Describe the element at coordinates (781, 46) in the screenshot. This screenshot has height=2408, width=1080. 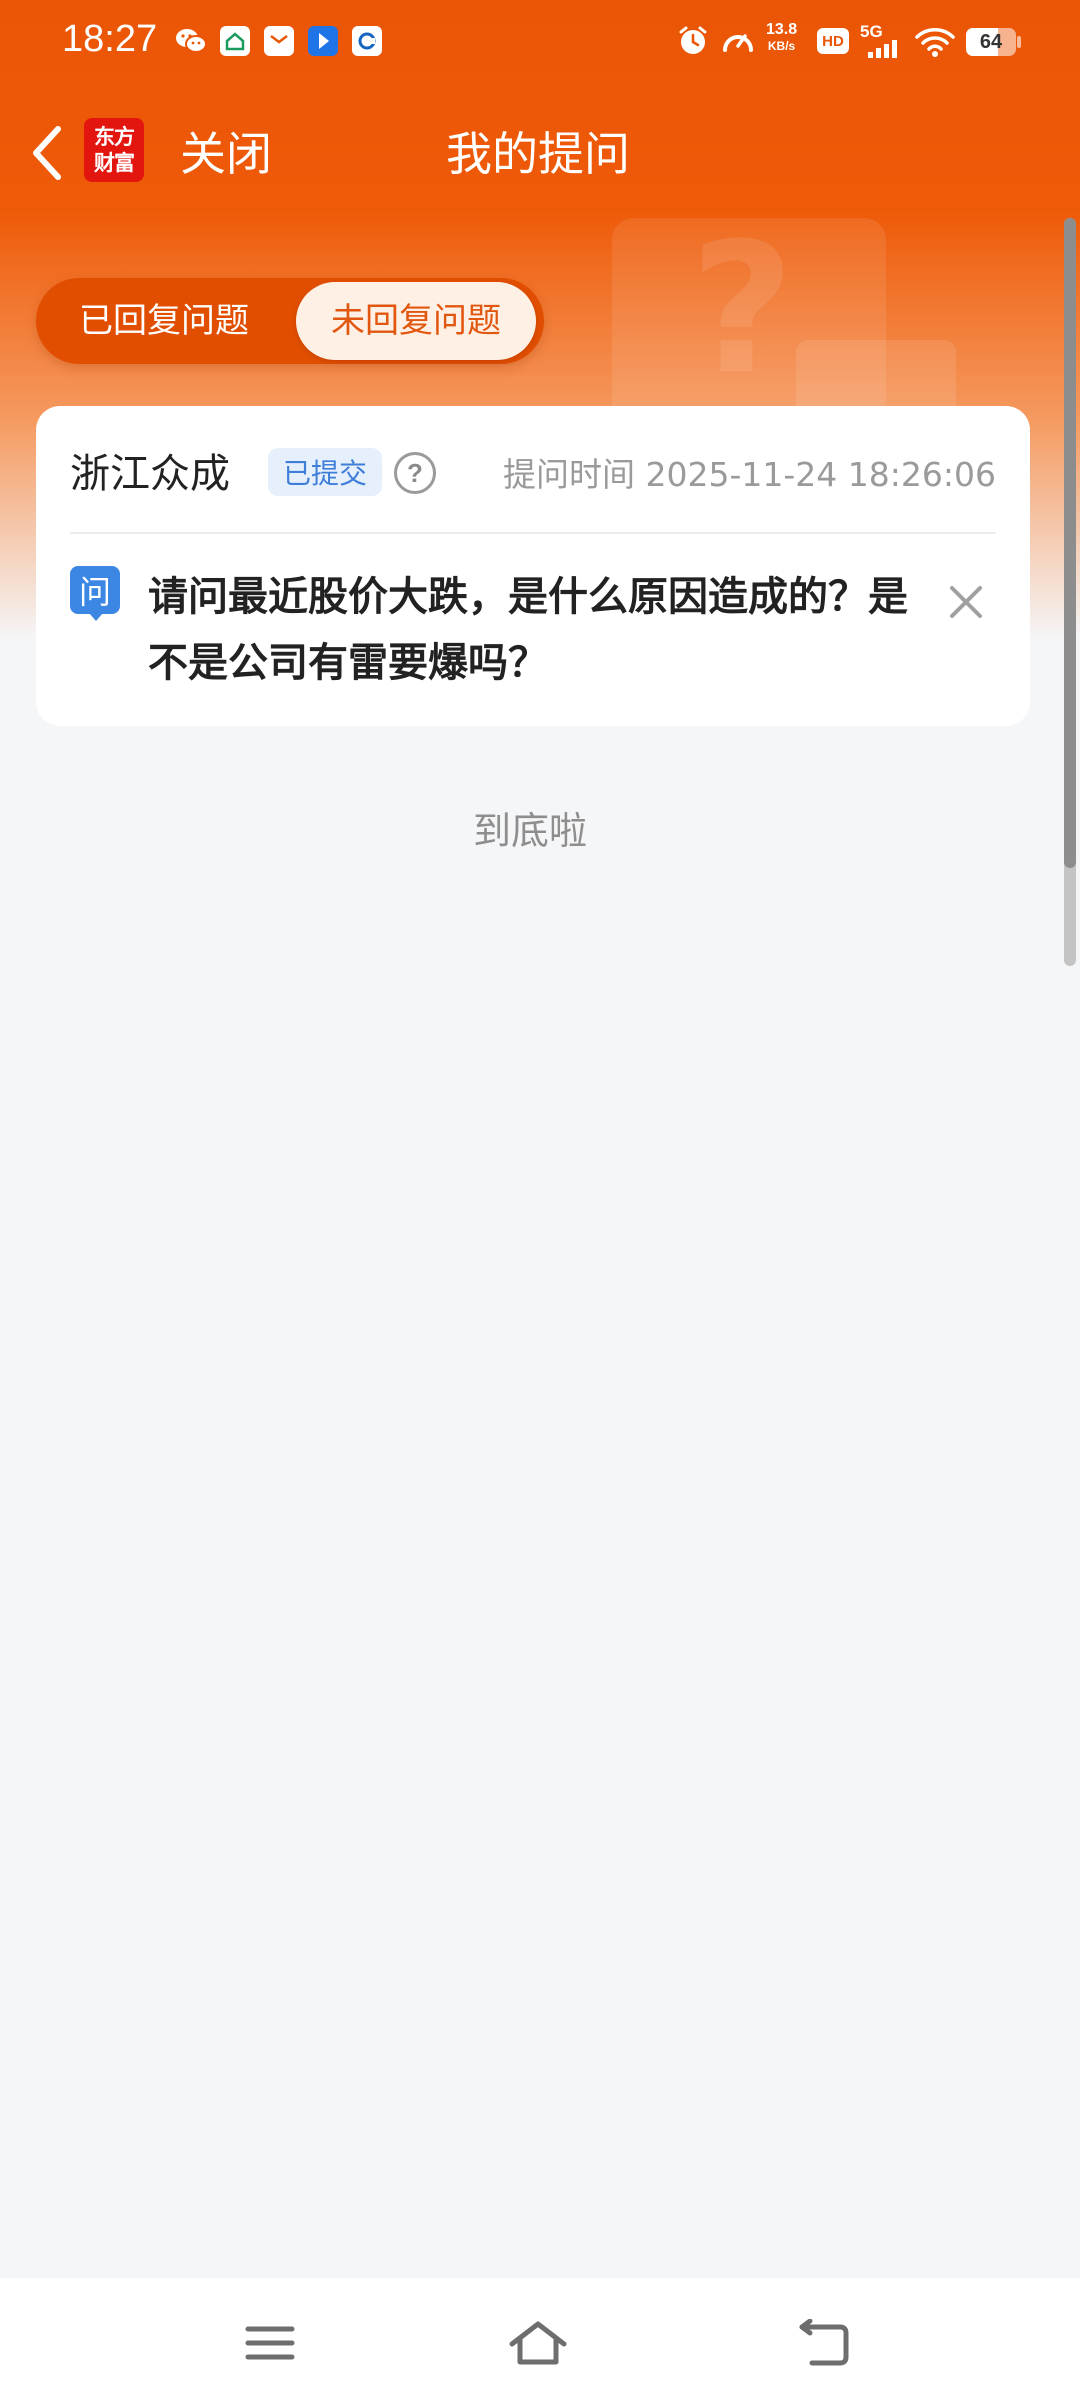
I see `net-speed-unit: KB/s` at that location.